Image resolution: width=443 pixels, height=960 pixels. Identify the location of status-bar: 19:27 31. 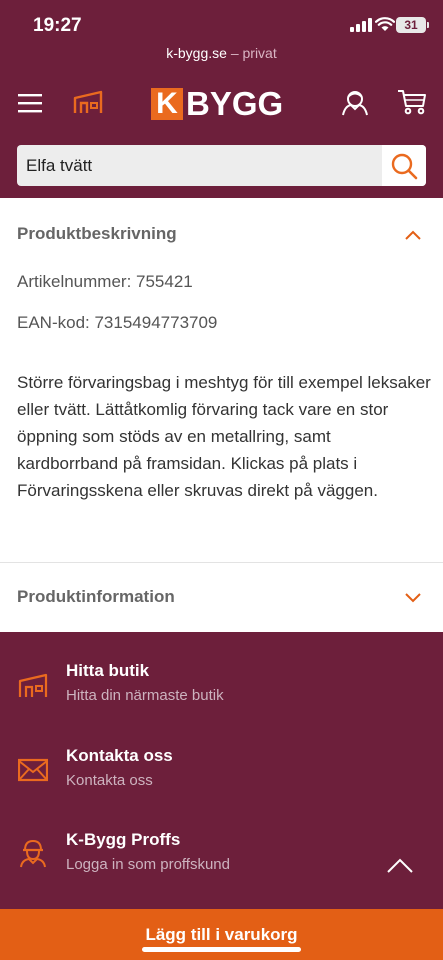
(221, 22).